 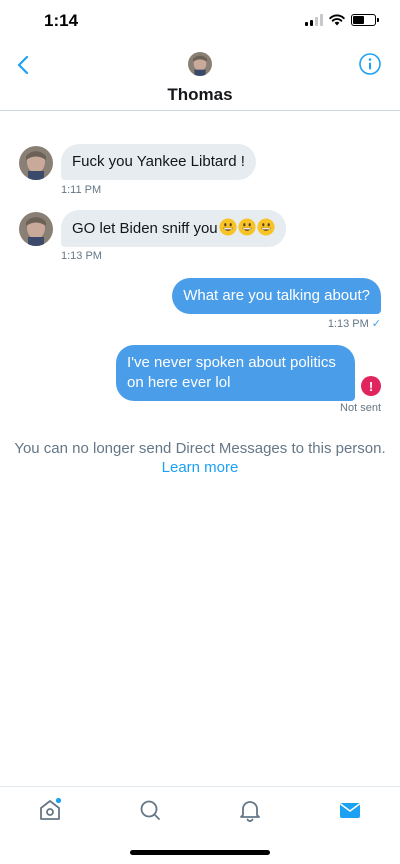 I want to click on signal-icon, so click(x=314, y=20).